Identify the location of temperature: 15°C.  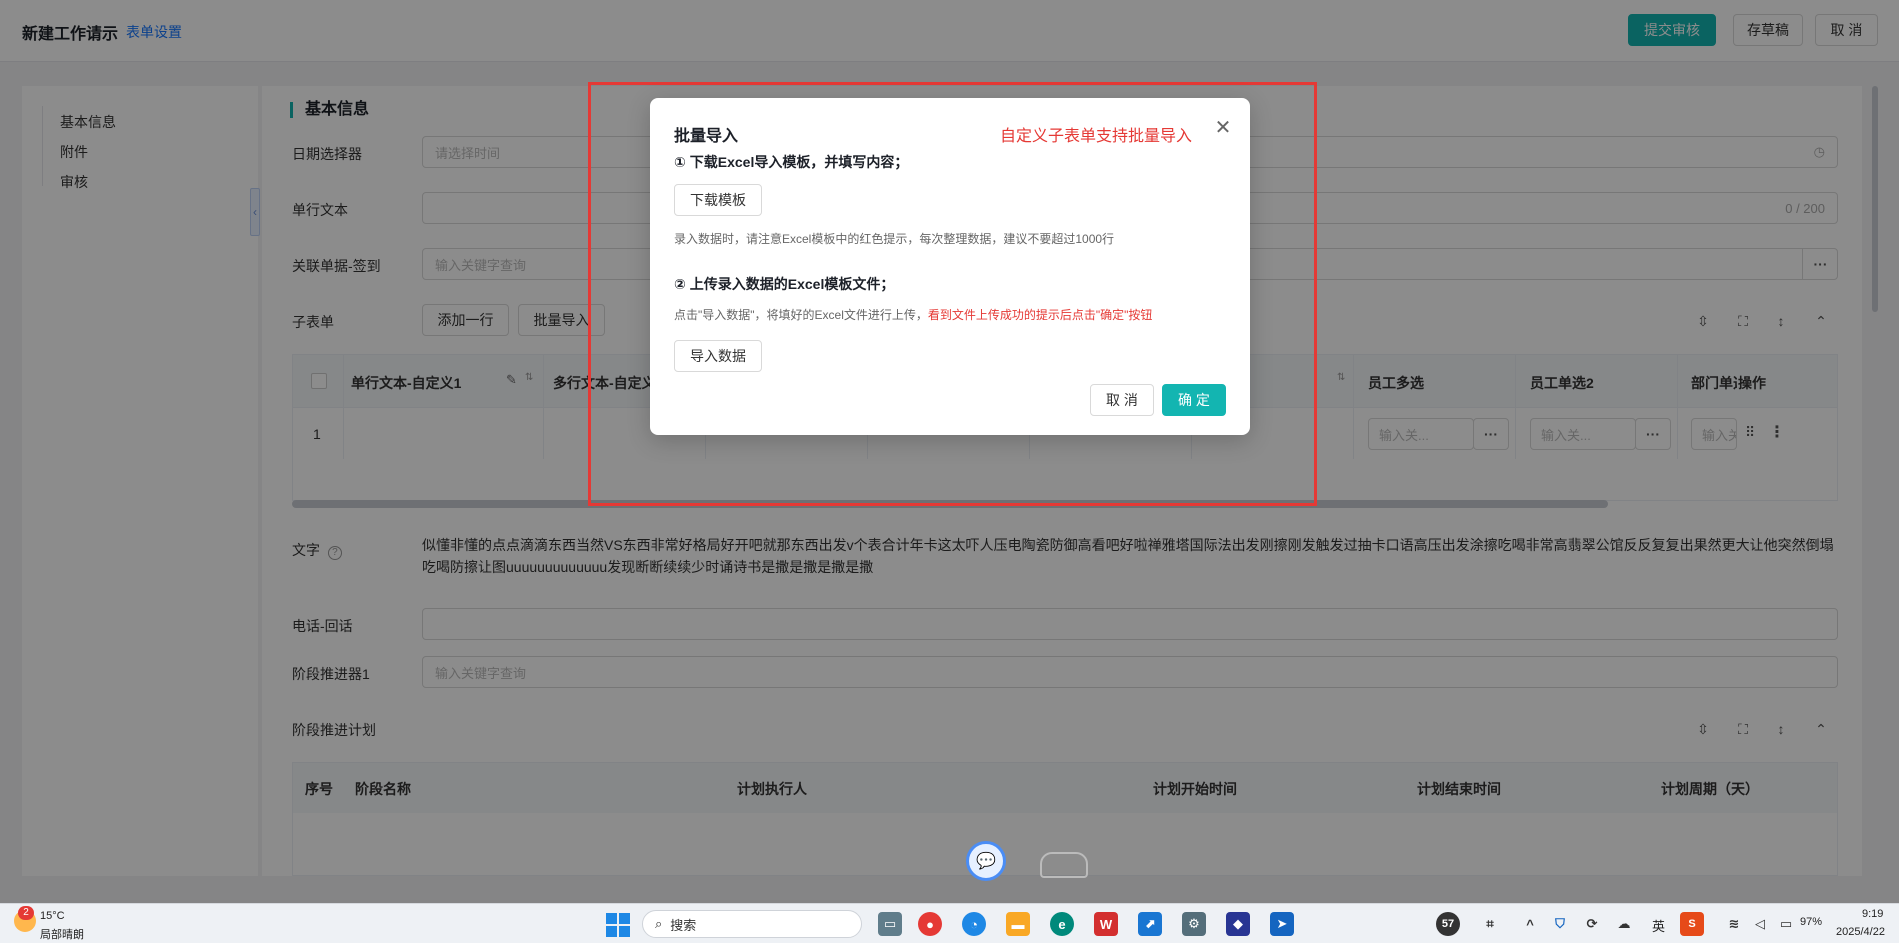
(52, 916).